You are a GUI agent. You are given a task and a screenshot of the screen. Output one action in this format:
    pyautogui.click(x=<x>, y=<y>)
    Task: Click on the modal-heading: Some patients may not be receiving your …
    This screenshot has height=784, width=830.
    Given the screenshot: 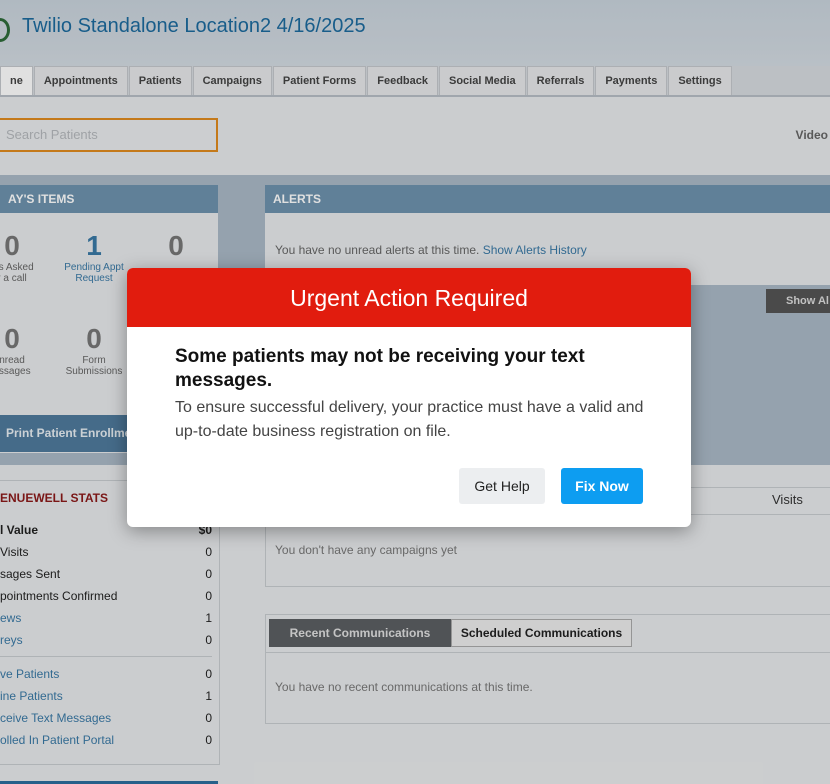 What is the action you would take?
    pyautogui.click(x=380, y=368)
    